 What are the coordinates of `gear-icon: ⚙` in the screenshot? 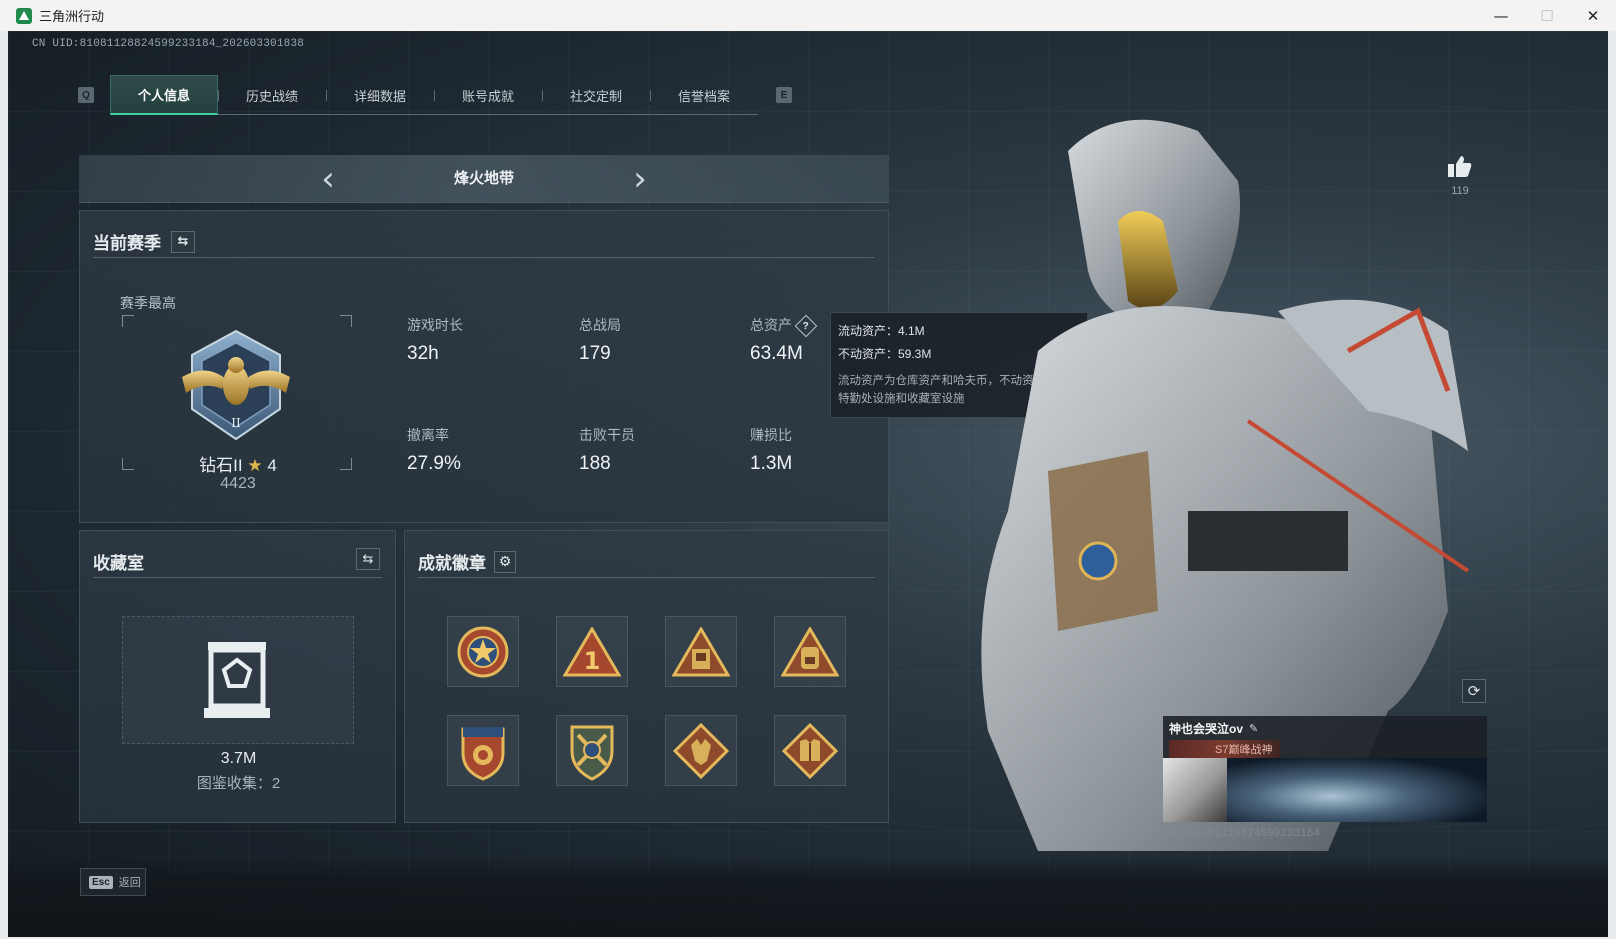 It's located at (505, 561).